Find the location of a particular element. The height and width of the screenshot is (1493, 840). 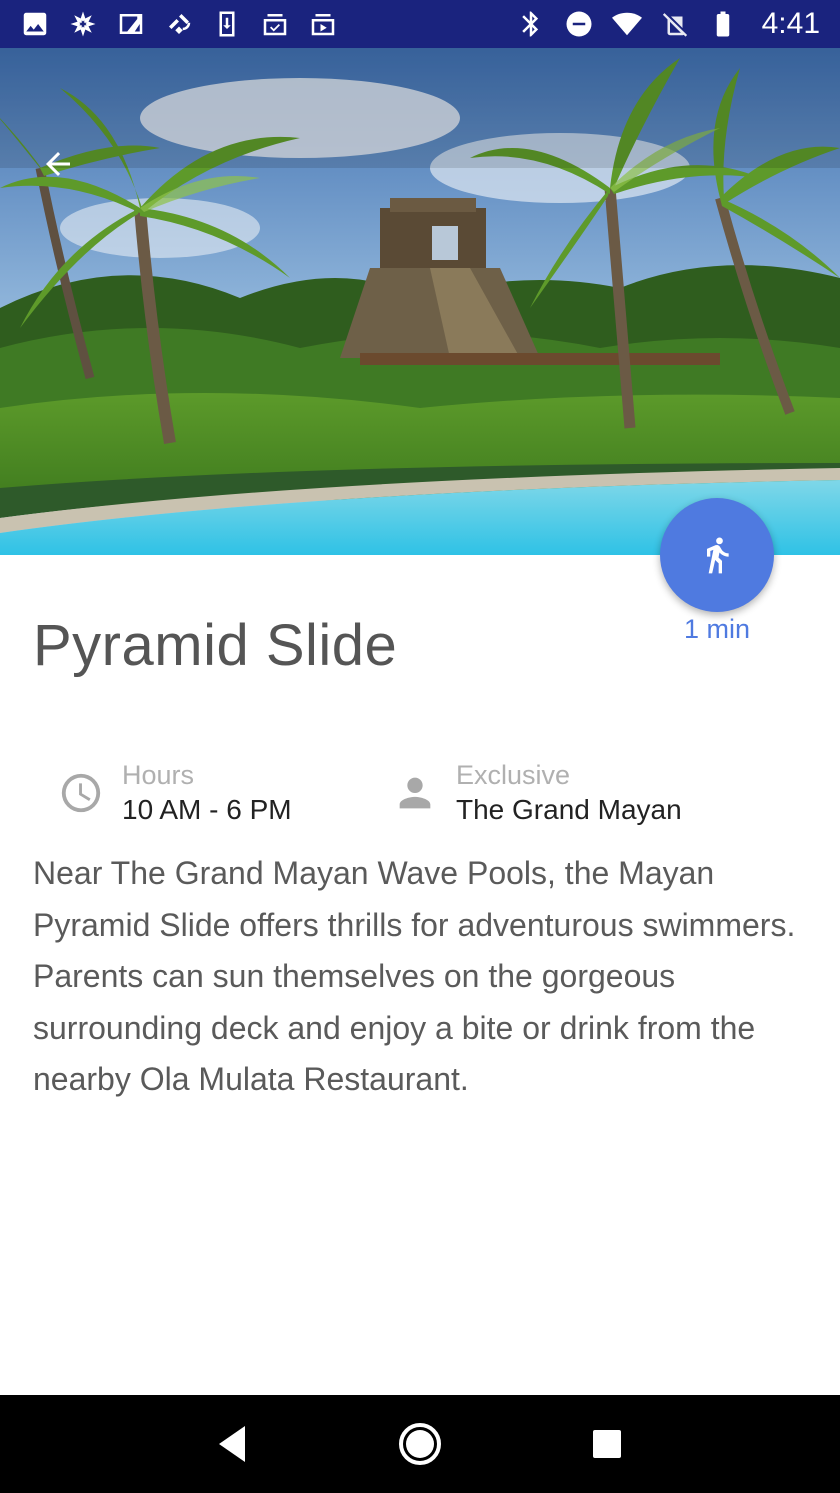

nav-back-button is located at coordinates (233, 1444).